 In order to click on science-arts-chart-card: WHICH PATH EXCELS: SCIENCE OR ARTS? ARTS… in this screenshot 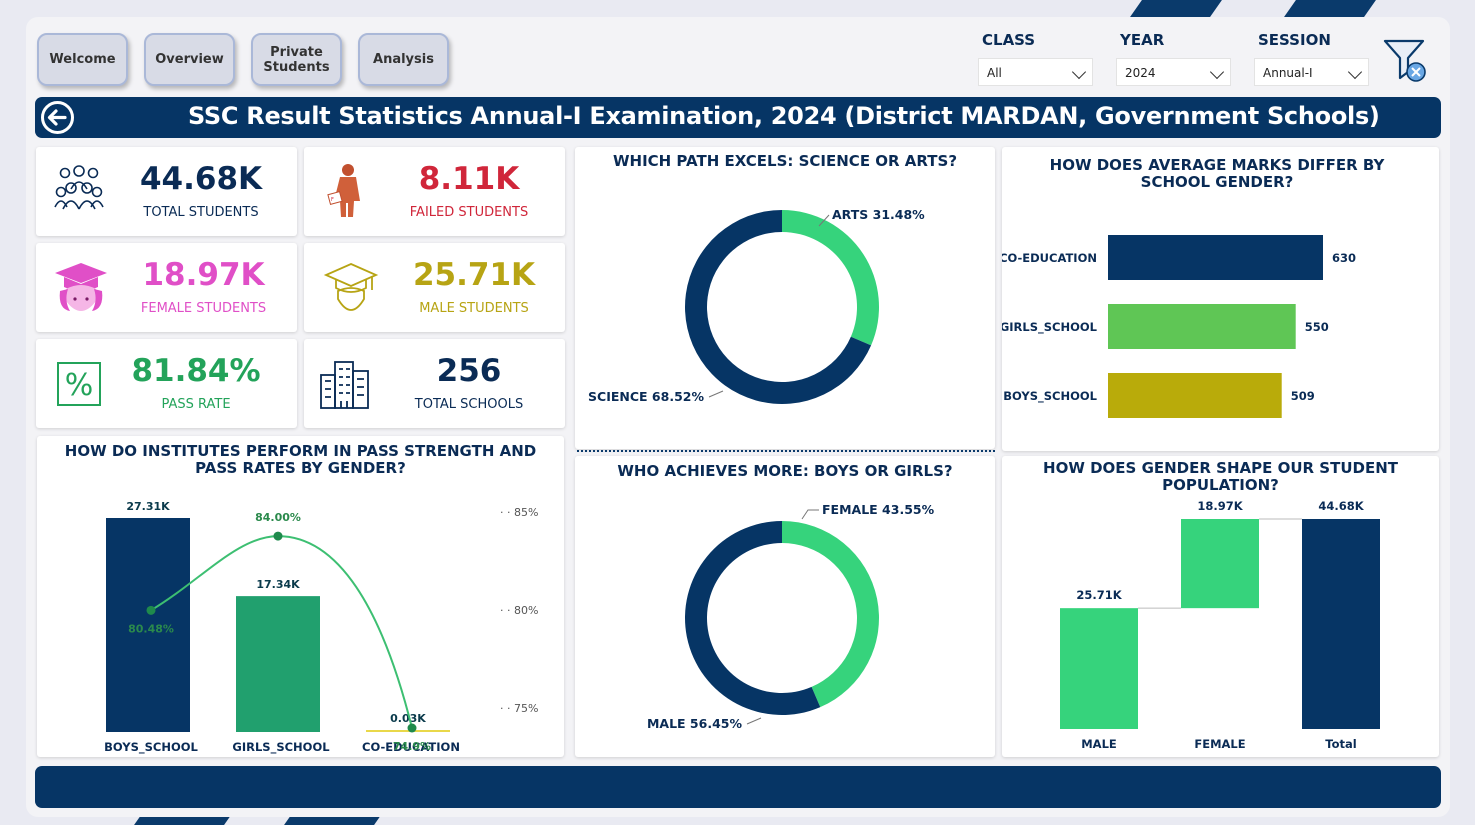, I will do `click(785, 298)`.